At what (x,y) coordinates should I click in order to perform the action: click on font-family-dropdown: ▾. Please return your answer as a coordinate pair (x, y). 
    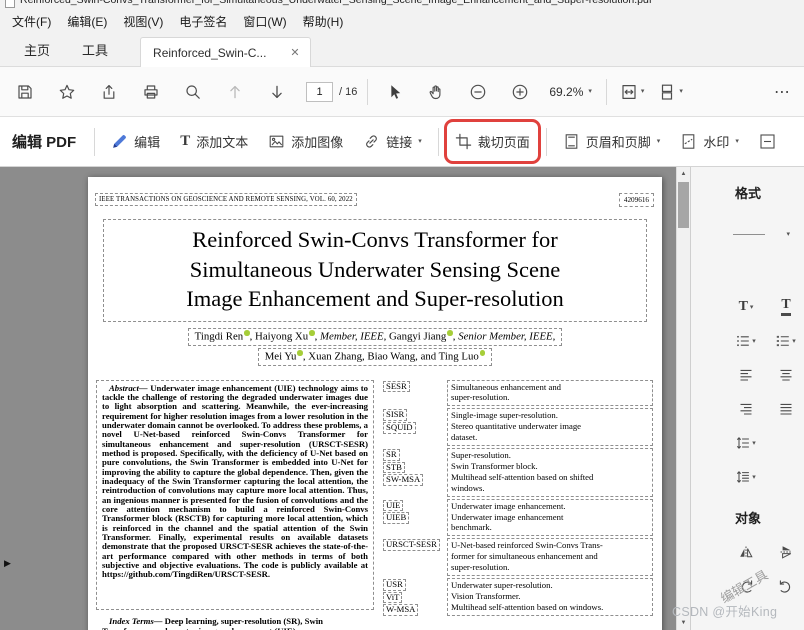
    Looking at the image, I should click on (761, 234).